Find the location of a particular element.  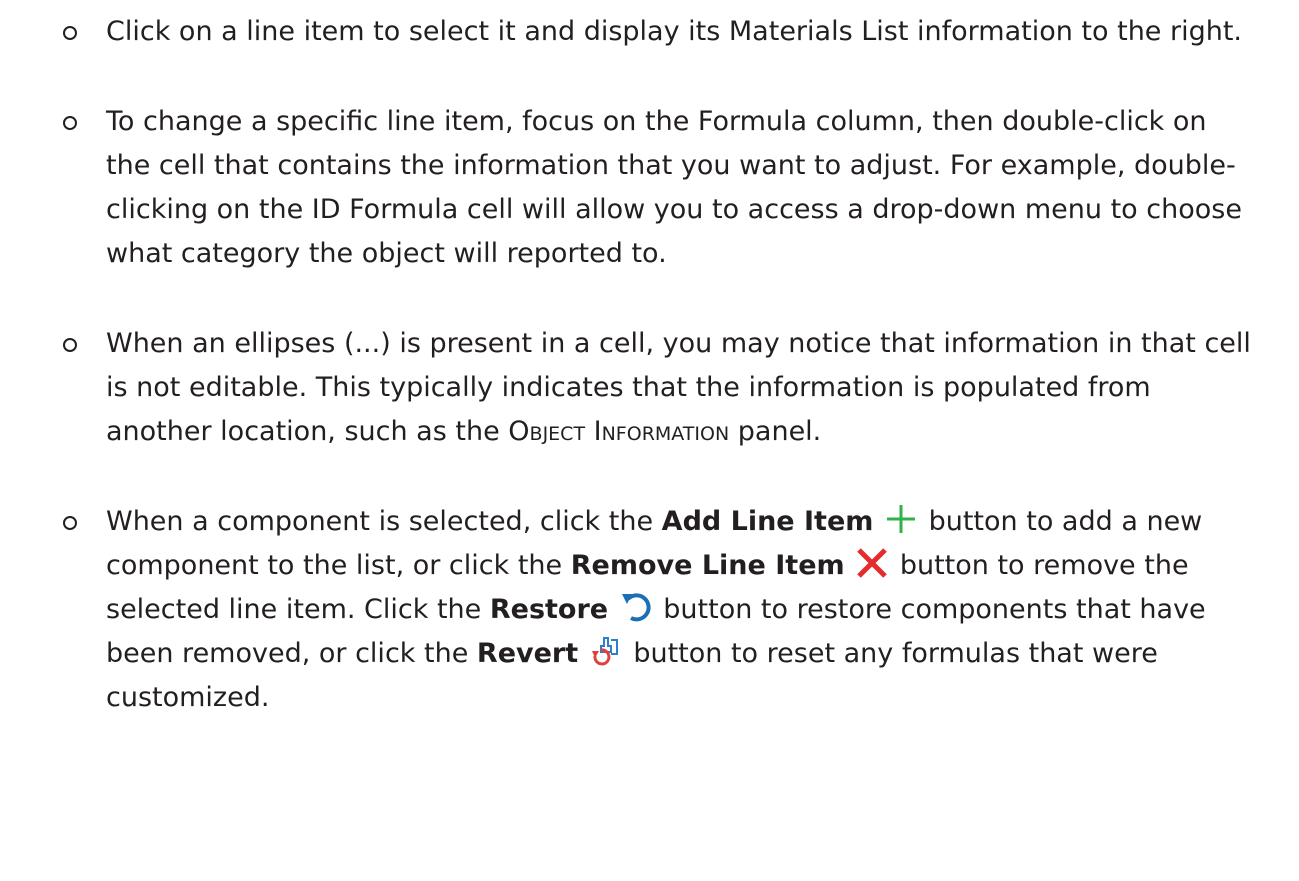

add-line-item-label: Add Line Item is located at coordinates (767, 521).